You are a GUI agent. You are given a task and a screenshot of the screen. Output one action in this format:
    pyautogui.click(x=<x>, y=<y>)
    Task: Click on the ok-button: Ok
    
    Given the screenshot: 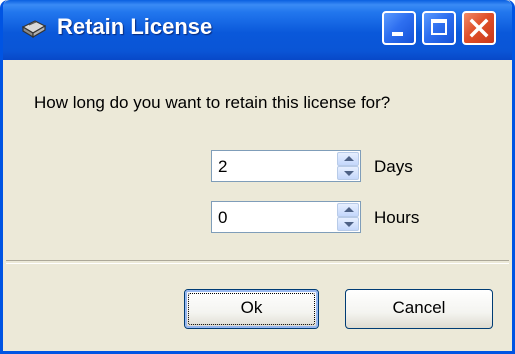 What is the action you would take?
    pyautogui.click(x=251, y=309)
    